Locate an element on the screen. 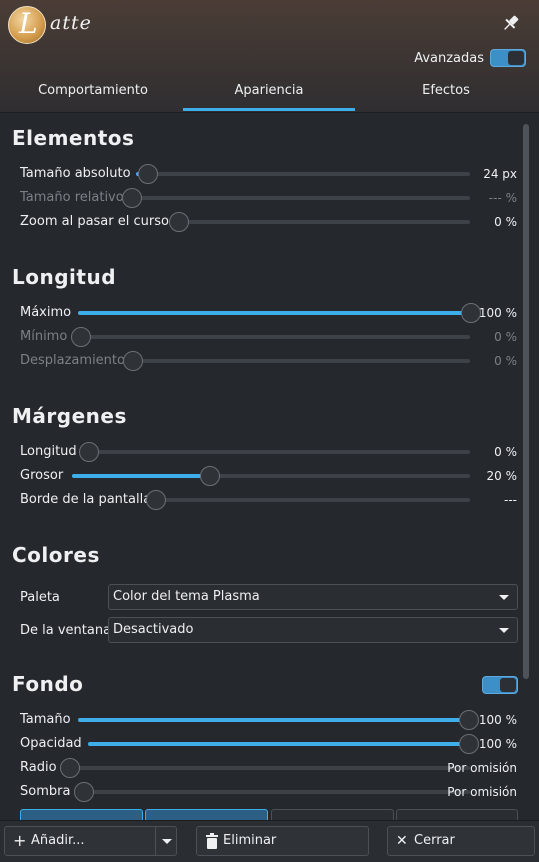 This screenshot has height=862, width=539. tab-label: Efectos is located at coordinates (446, 90).